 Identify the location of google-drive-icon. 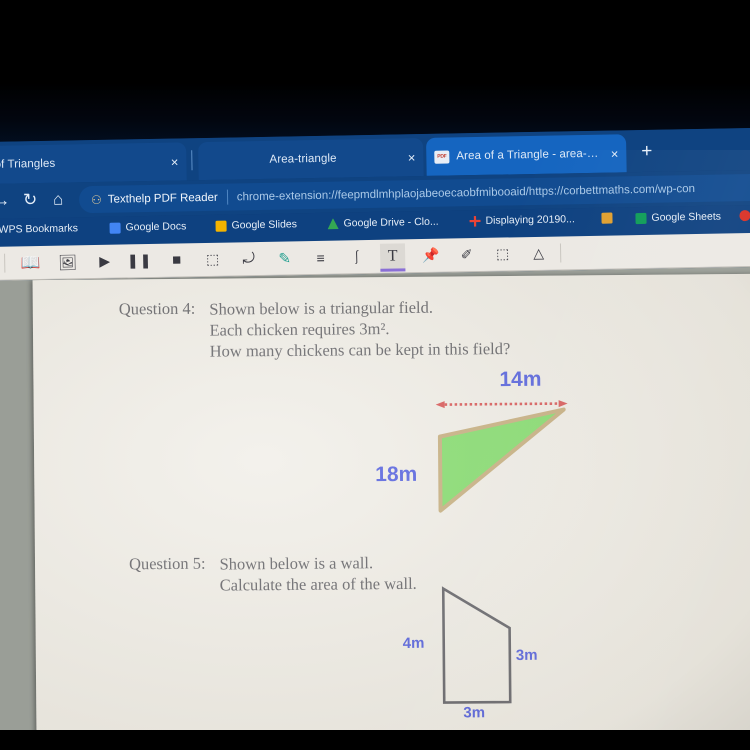
(332, 223).